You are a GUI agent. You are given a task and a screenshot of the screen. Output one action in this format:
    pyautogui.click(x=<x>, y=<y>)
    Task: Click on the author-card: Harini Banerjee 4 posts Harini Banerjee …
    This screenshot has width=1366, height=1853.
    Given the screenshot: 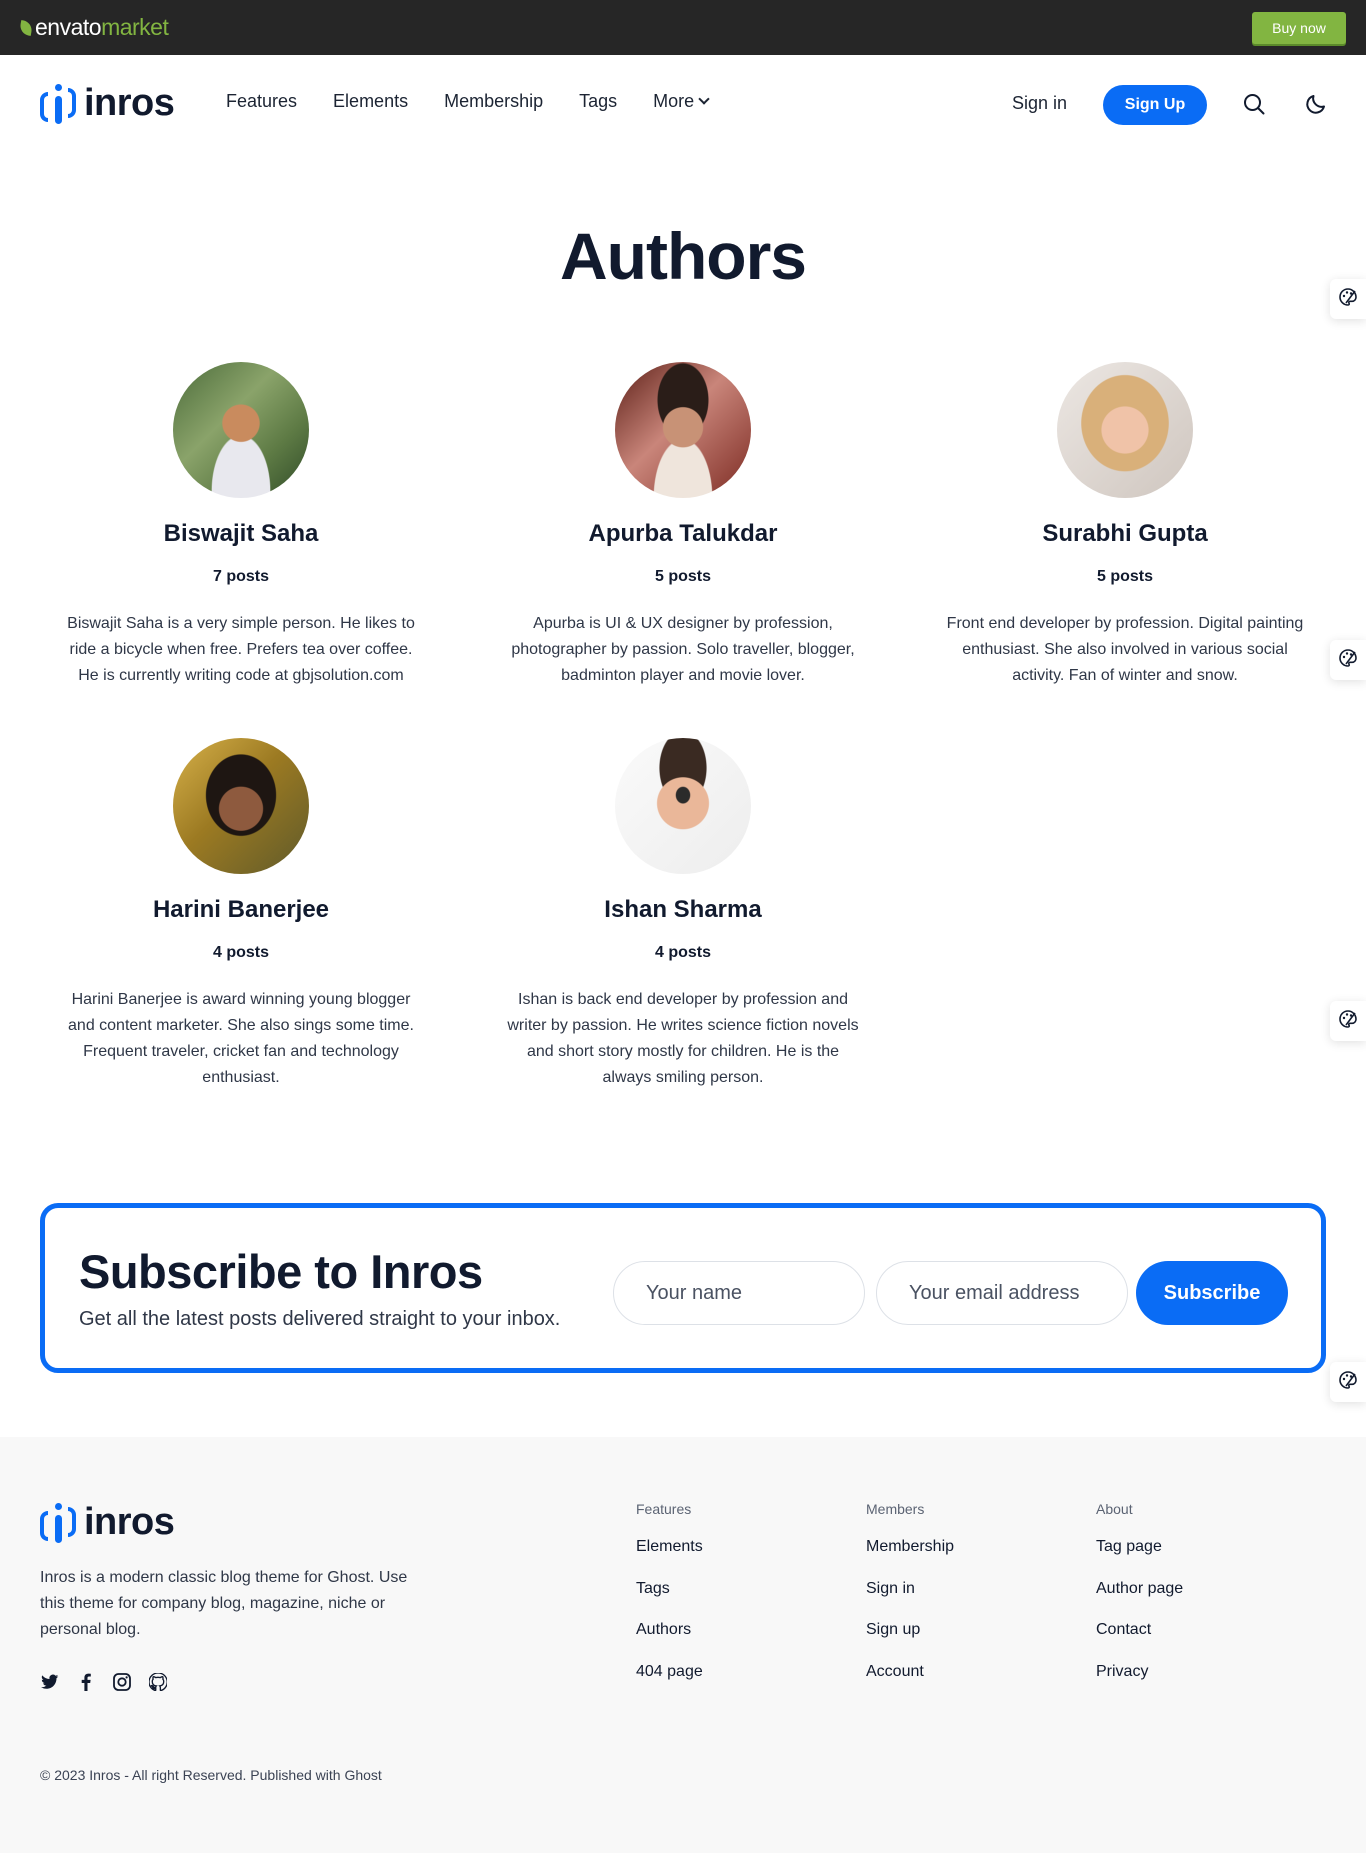 What is the action you would take?
    pyautogui.click(x=241, y=914)
    